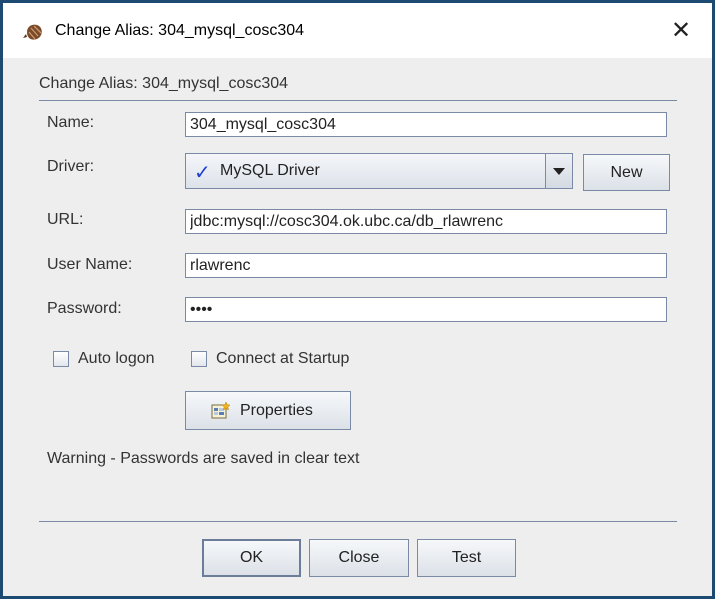 This screenshot has height=599, width=715. Describe the element at coordinates (276, 410) in the screenshot. I see `properties-label: Properties` at that location.